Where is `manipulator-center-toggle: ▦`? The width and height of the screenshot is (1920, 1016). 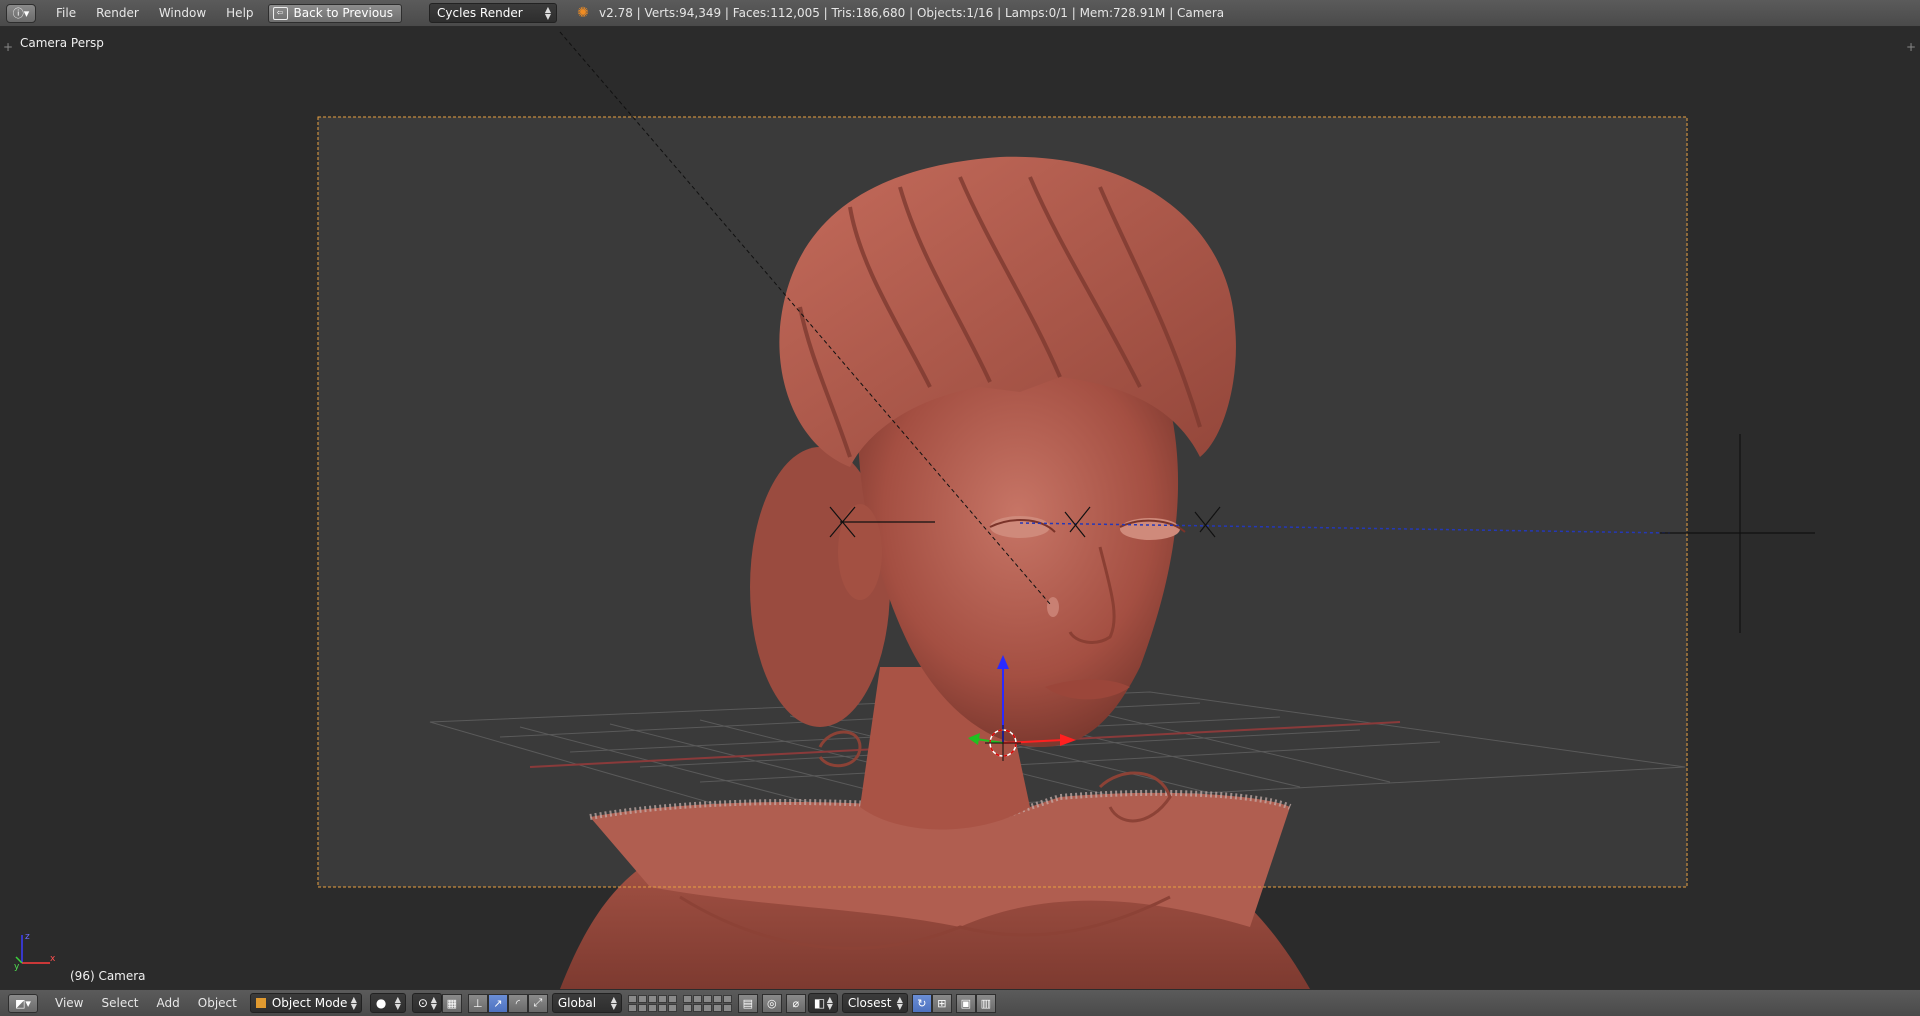 manipulator-center-toggle: ▦ is located at coordinates (451, 1003).